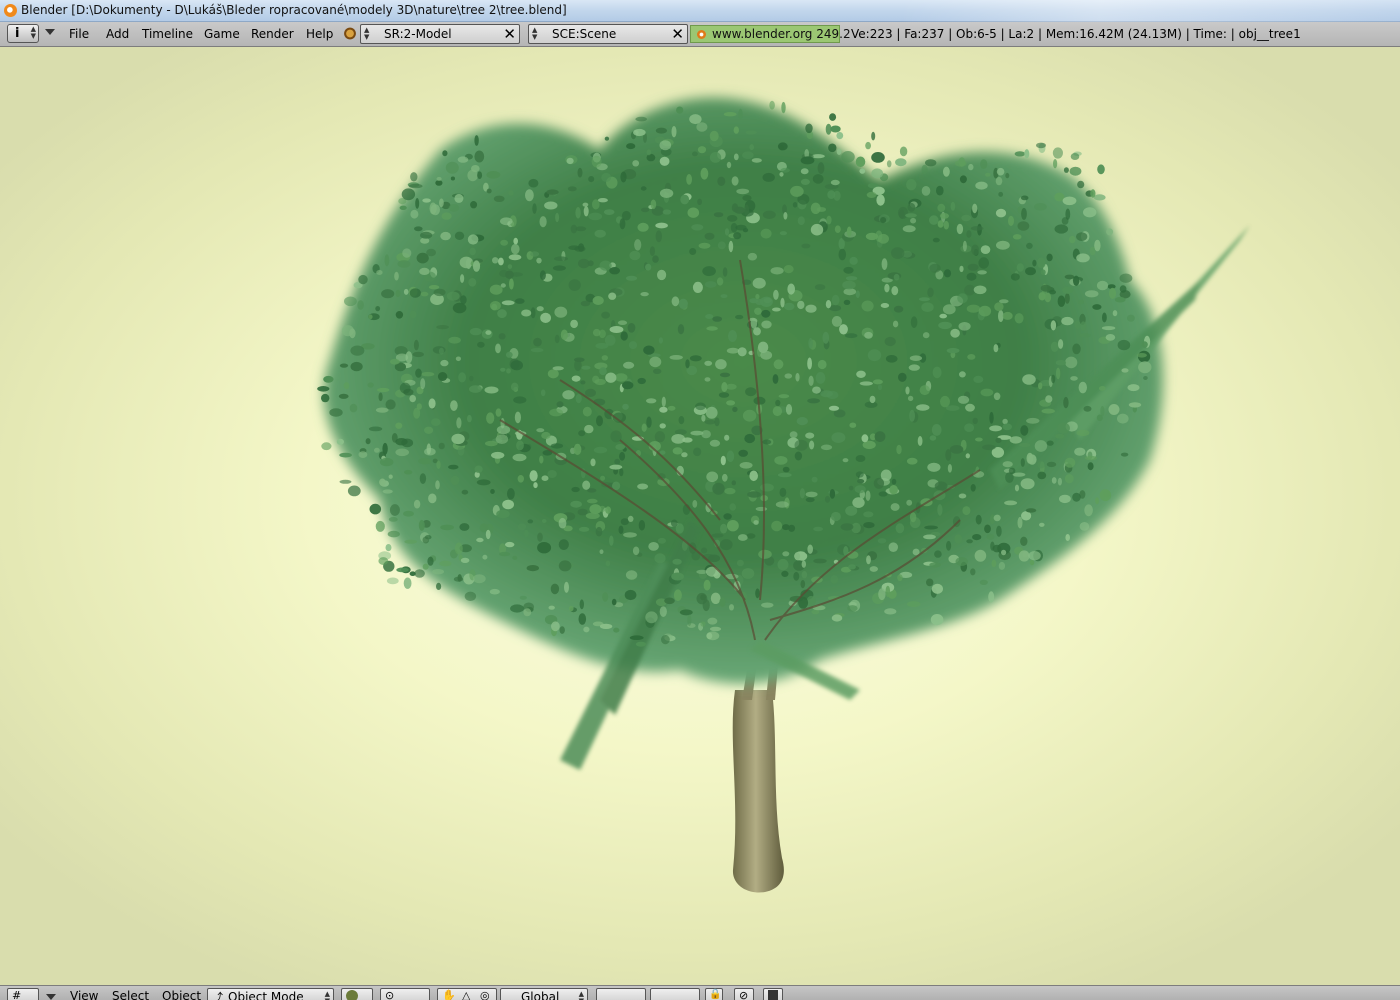 This screenshot has width=1400, height=1000. I want to click on window-type-selector: i ▲ ▼, so click(23, 33).